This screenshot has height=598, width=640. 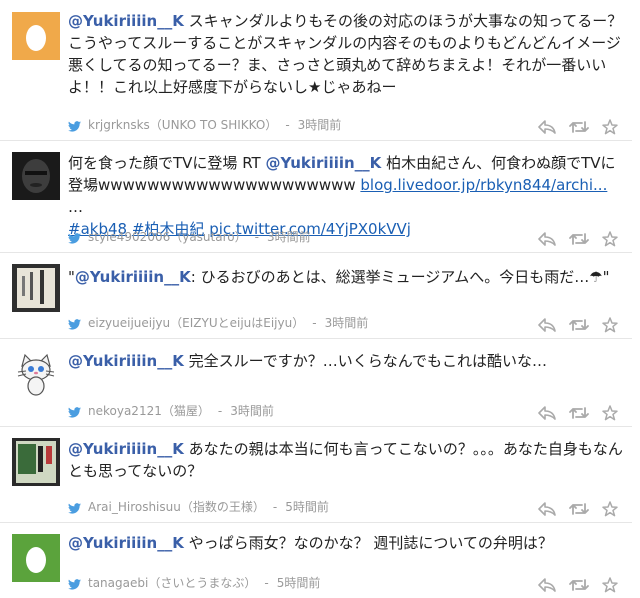 I want to click on tweet-body: : ひるおびのあとは、総選挙ミュージアムへ。今日も雨だ…☂", so click(x=400, y=277).